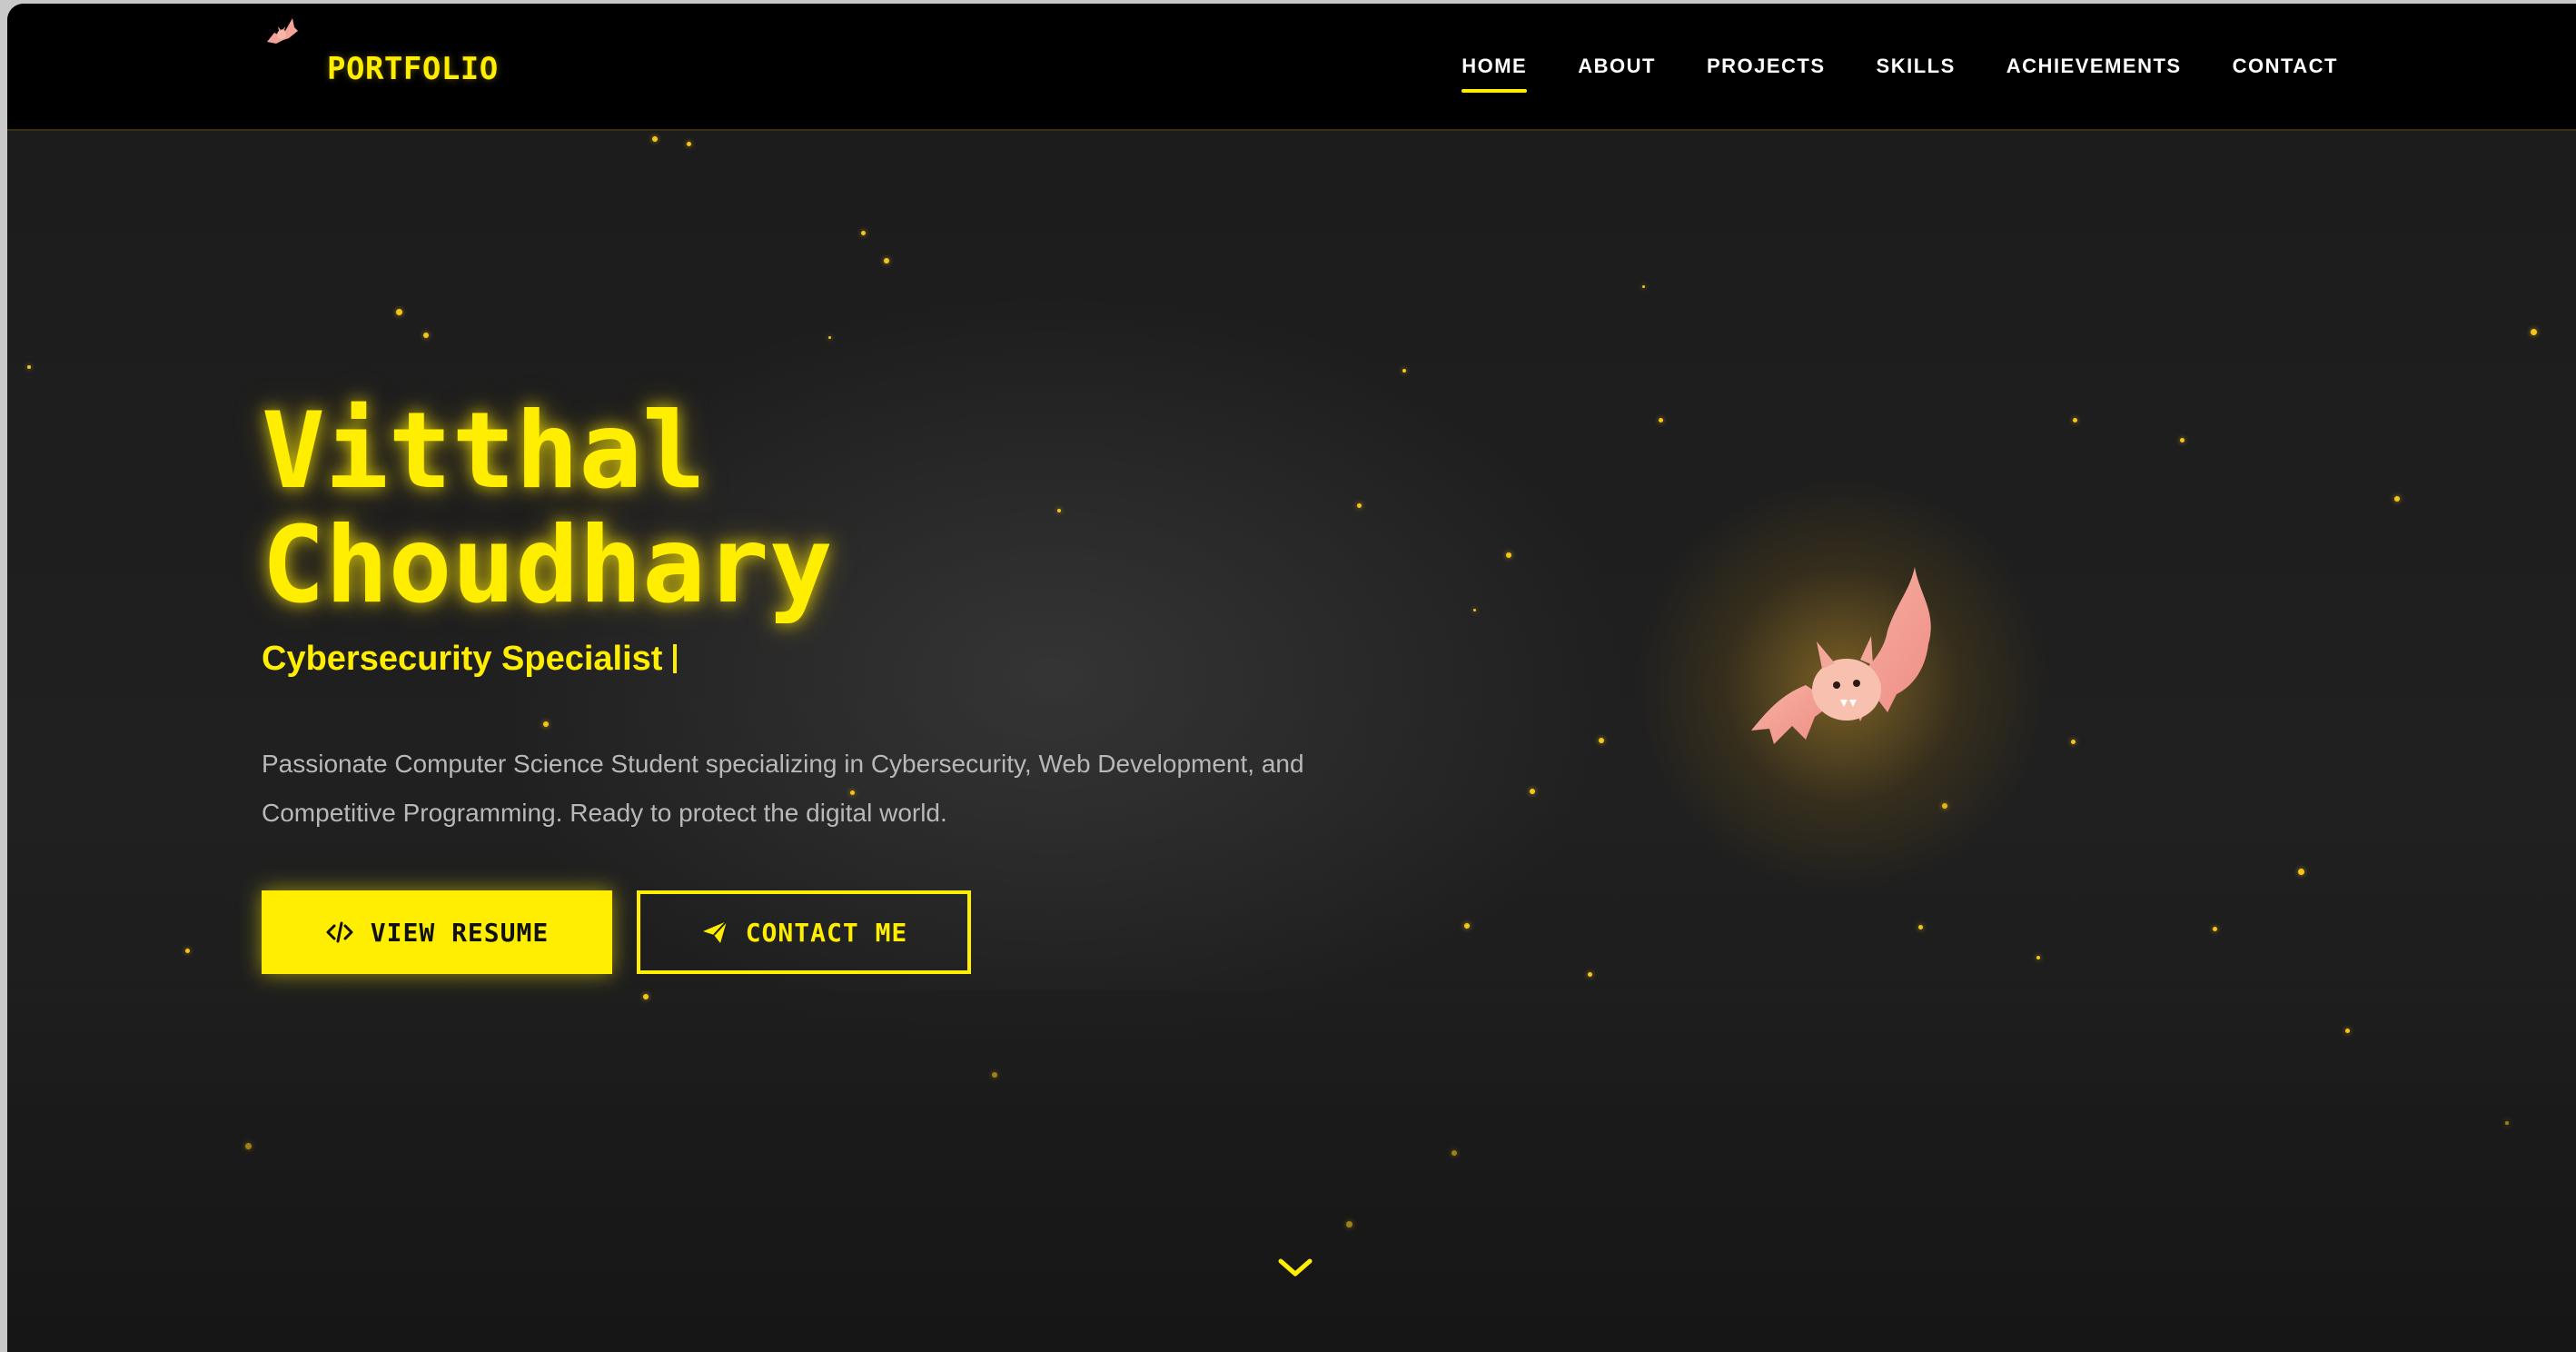 The image size is (2576, 1352). What do you see at coordinates (1916, 66) in the screenshot?
I see `nav-item-skills: SKILLS` at bounding box center [1916, 66].